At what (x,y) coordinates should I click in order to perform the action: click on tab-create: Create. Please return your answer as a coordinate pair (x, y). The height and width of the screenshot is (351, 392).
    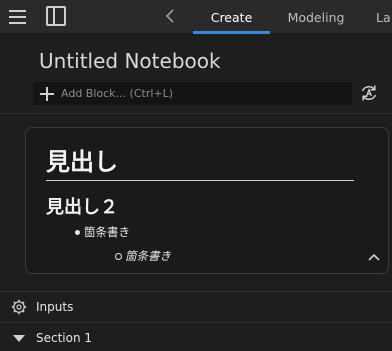
    Looking at the image, I should click on (231, 17).